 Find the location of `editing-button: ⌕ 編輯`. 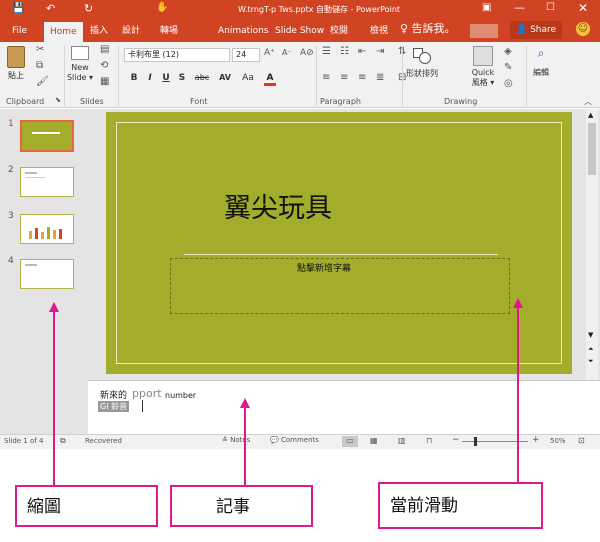

editing-button: ⌕ 編輯 is located at coordinates (541, 62).